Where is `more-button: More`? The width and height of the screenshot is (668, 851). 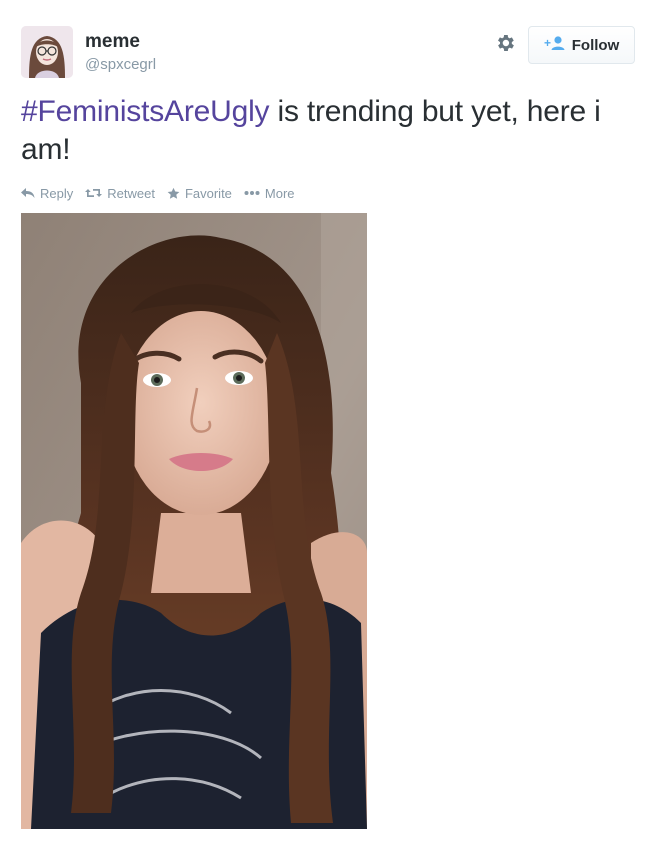 more-button: More is located at coordinates (269, 193).